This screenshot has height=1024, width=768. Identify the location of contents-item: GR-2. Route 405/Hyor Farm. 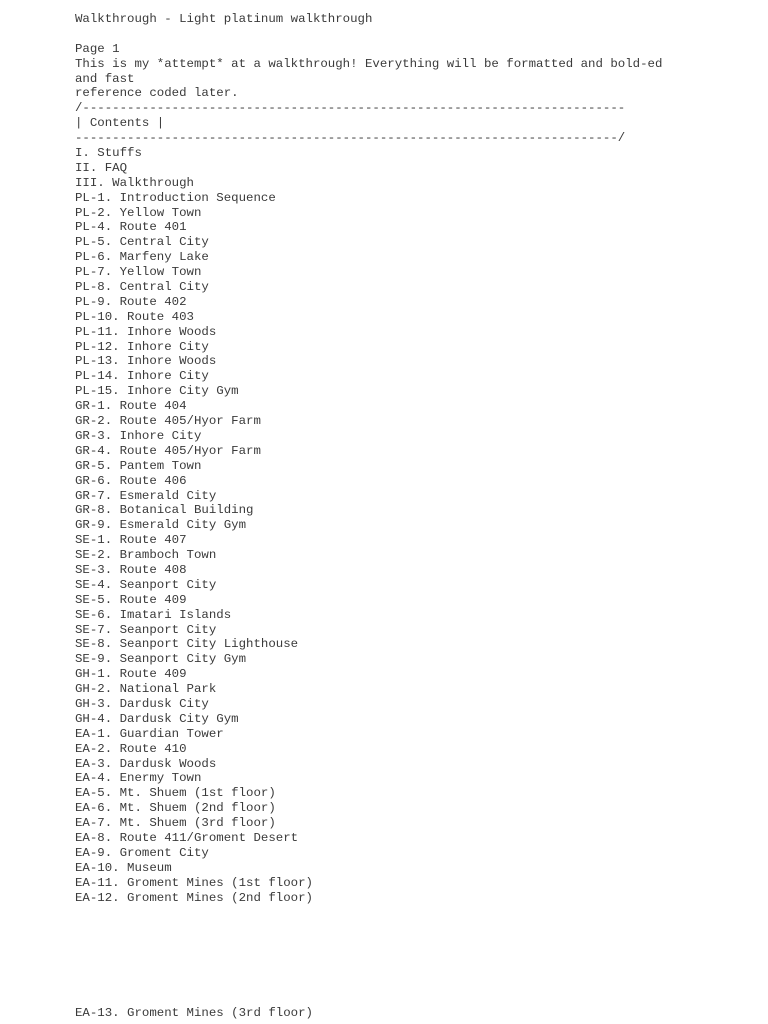
(168, 421).